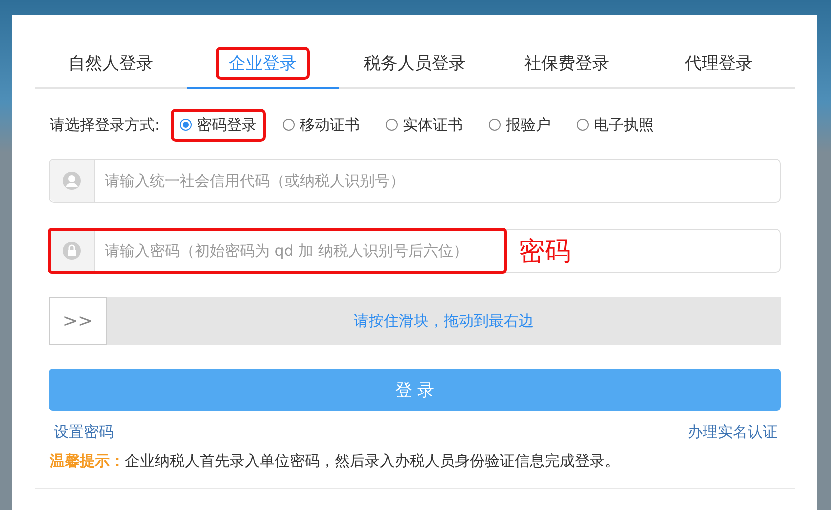 This screenshot has width=831, height=510. Describe the element at coordinates (444, 321) in the screenshot. I see `slider-hint: 请按住滑块，拖动到最右边` at that location.